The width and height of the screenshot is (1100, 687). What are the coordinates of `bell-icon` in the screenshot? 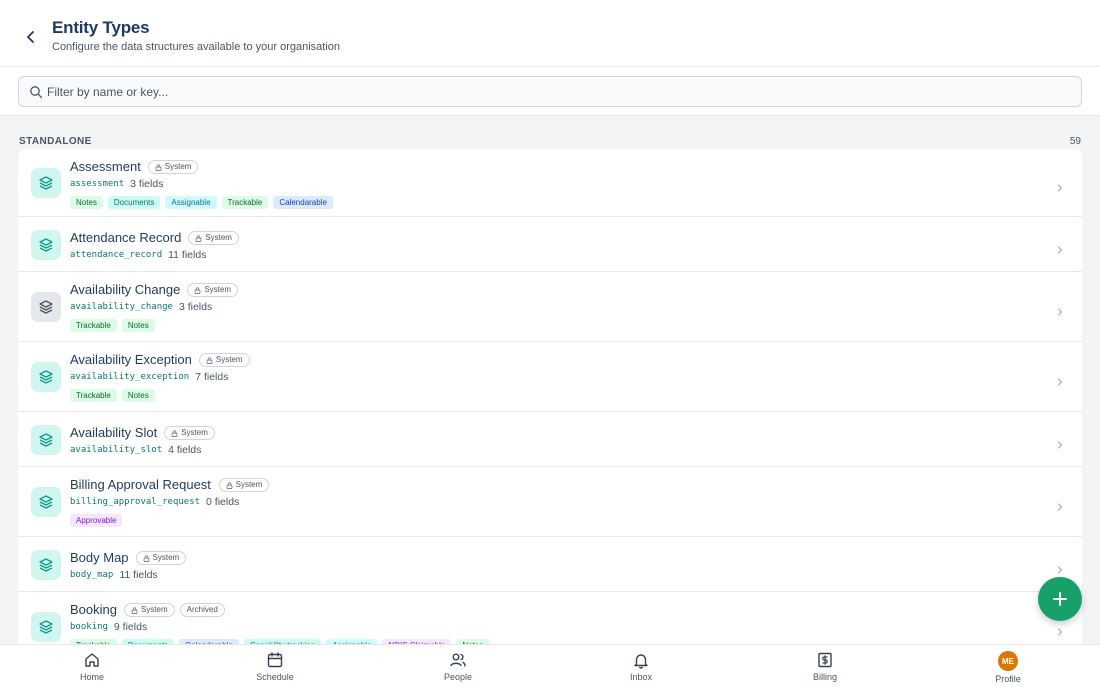 It's located at (641, 660).